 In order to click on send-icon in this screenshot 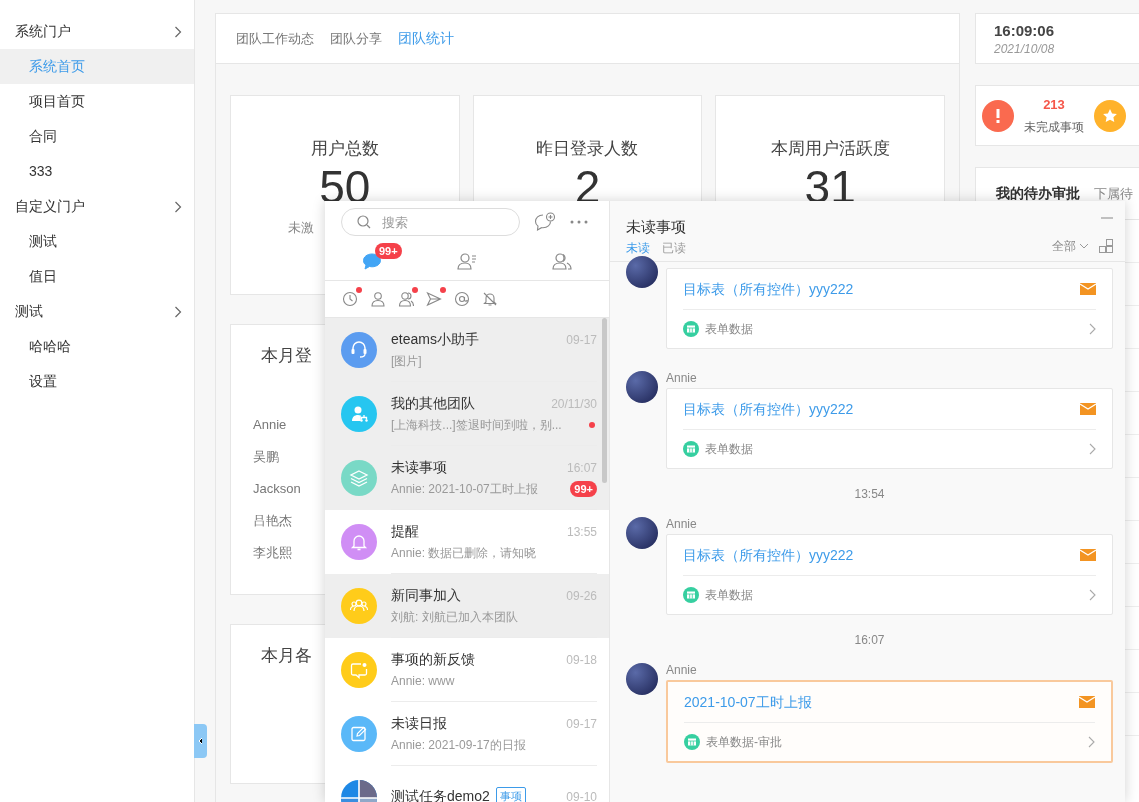, I will do `click(434, 299)`.